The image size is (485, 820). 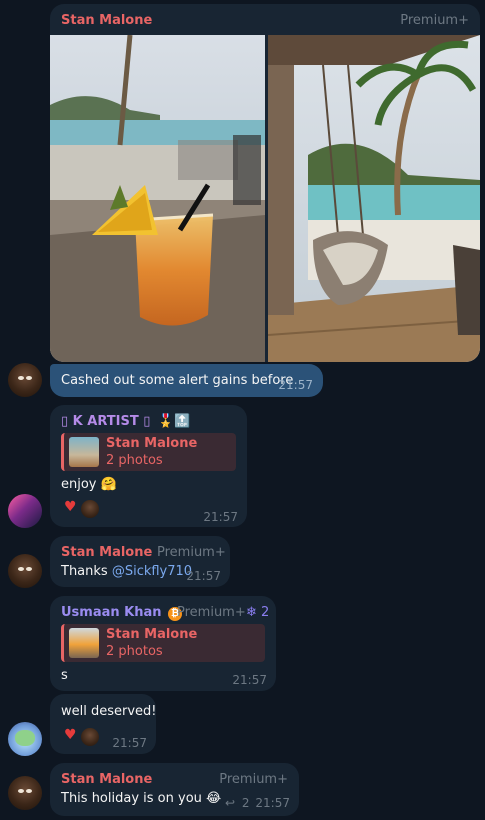 What do you see at coordinates (86, 571) in the screenshot?
I see `message-body: Thanks` at bounding box center [86, 571].